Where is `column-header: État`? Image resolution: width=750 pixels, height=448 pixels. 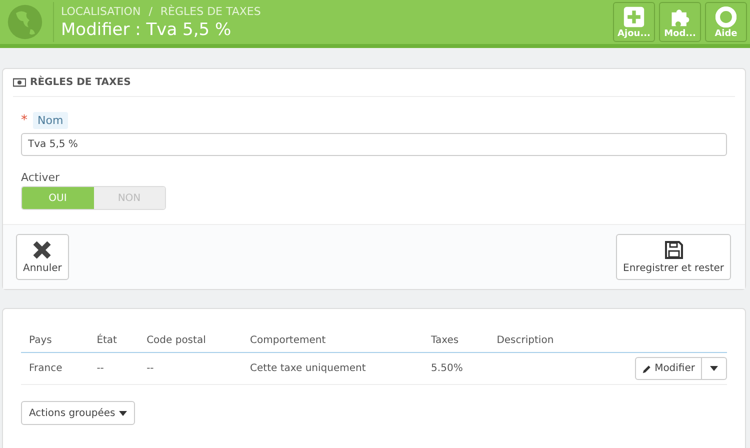 column-header: État is located at coordinates (106, 340).